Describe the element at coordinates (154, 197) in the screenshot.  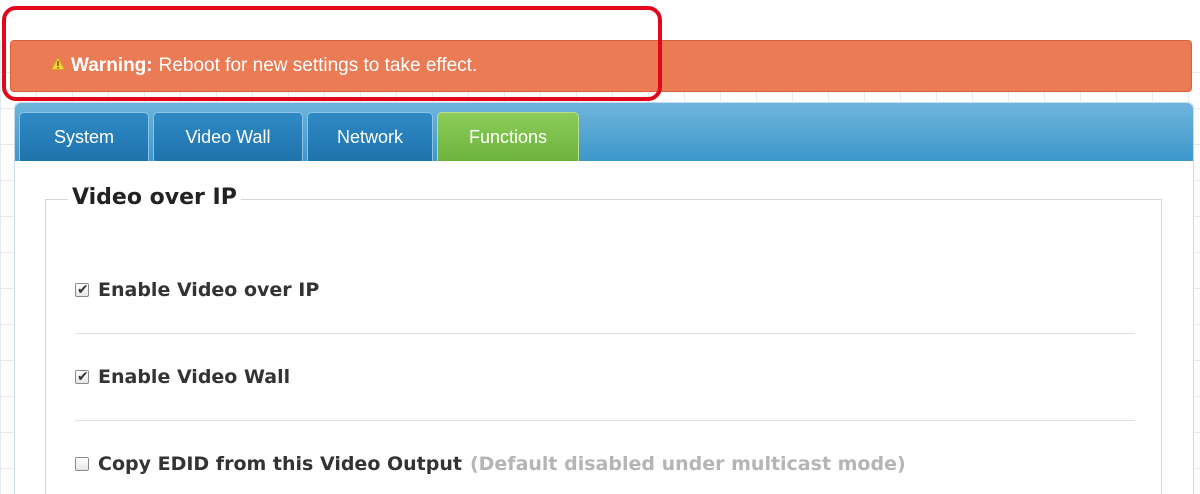
I see `group-title: Video over IP` at that location.